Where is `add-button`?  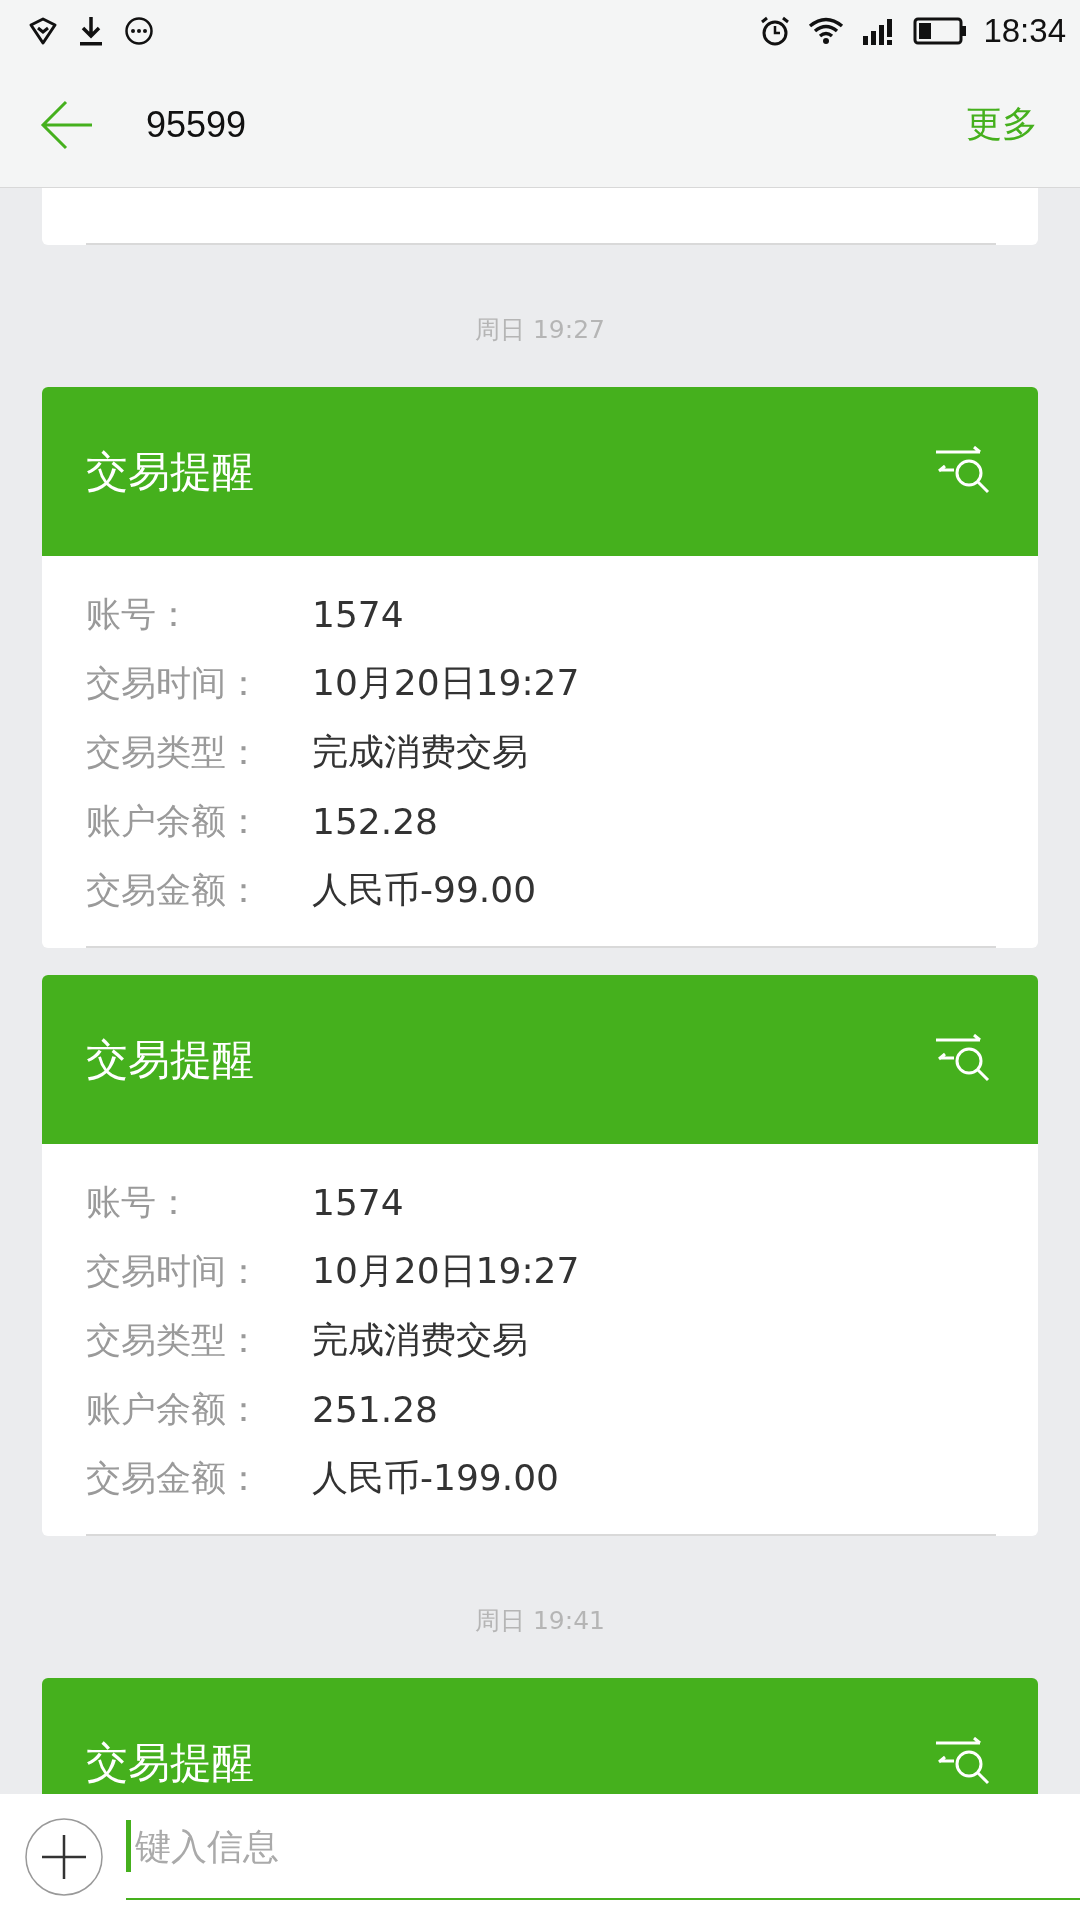
add-button is located at coordinates (64, 1857).